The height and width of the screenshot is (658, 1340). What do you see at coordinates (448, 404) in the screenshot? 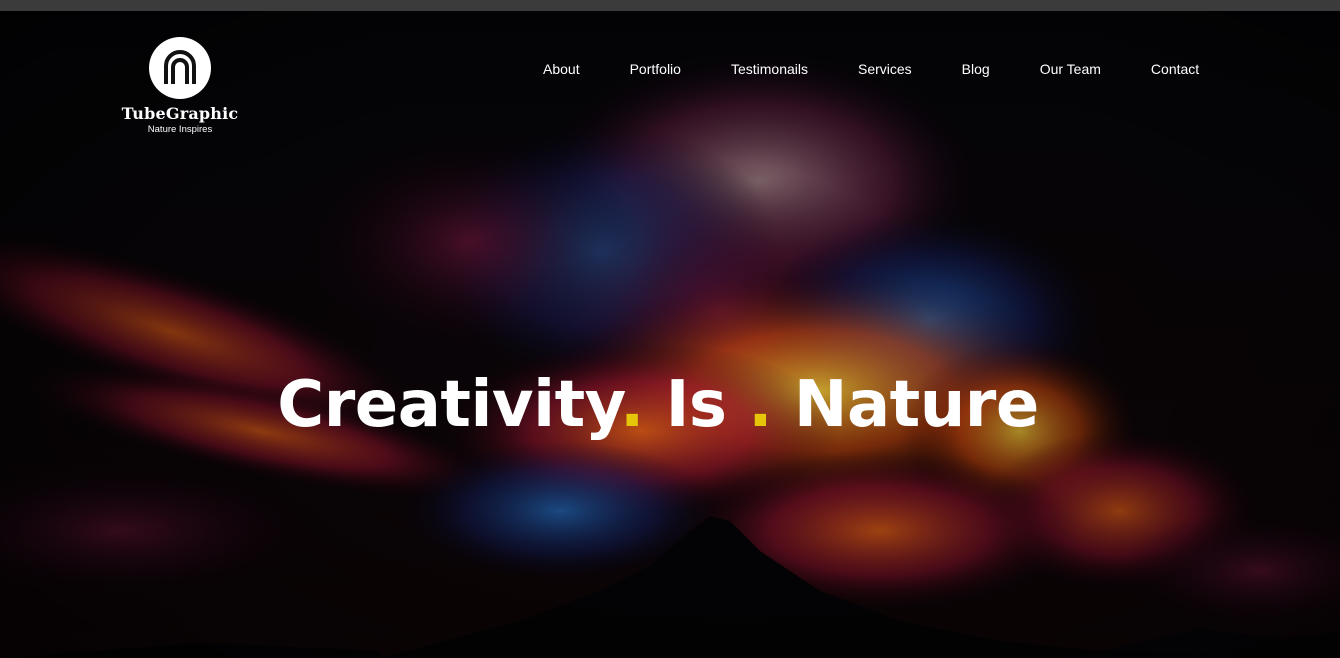
I see `headline-word-creativity: Creativity` at bounding box center [448, 404].